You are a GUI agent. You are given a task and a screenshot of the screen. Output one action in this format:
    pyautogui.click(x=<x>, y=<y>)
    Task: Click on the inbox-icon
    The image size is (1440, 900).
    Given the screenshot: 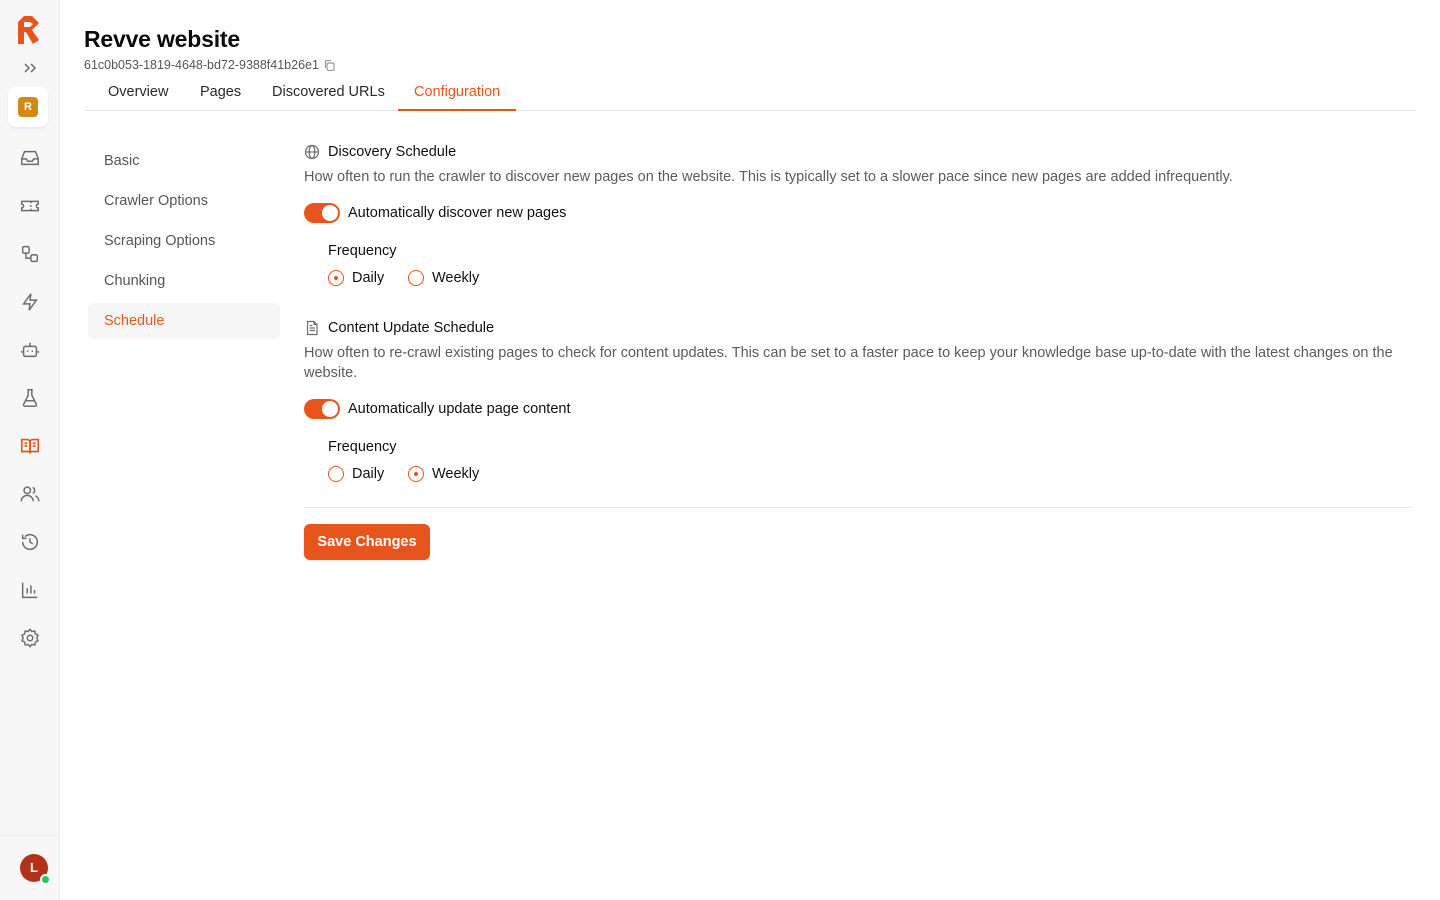 What is the action you would take?
    pyautogui.click(x=30, y=158)
    